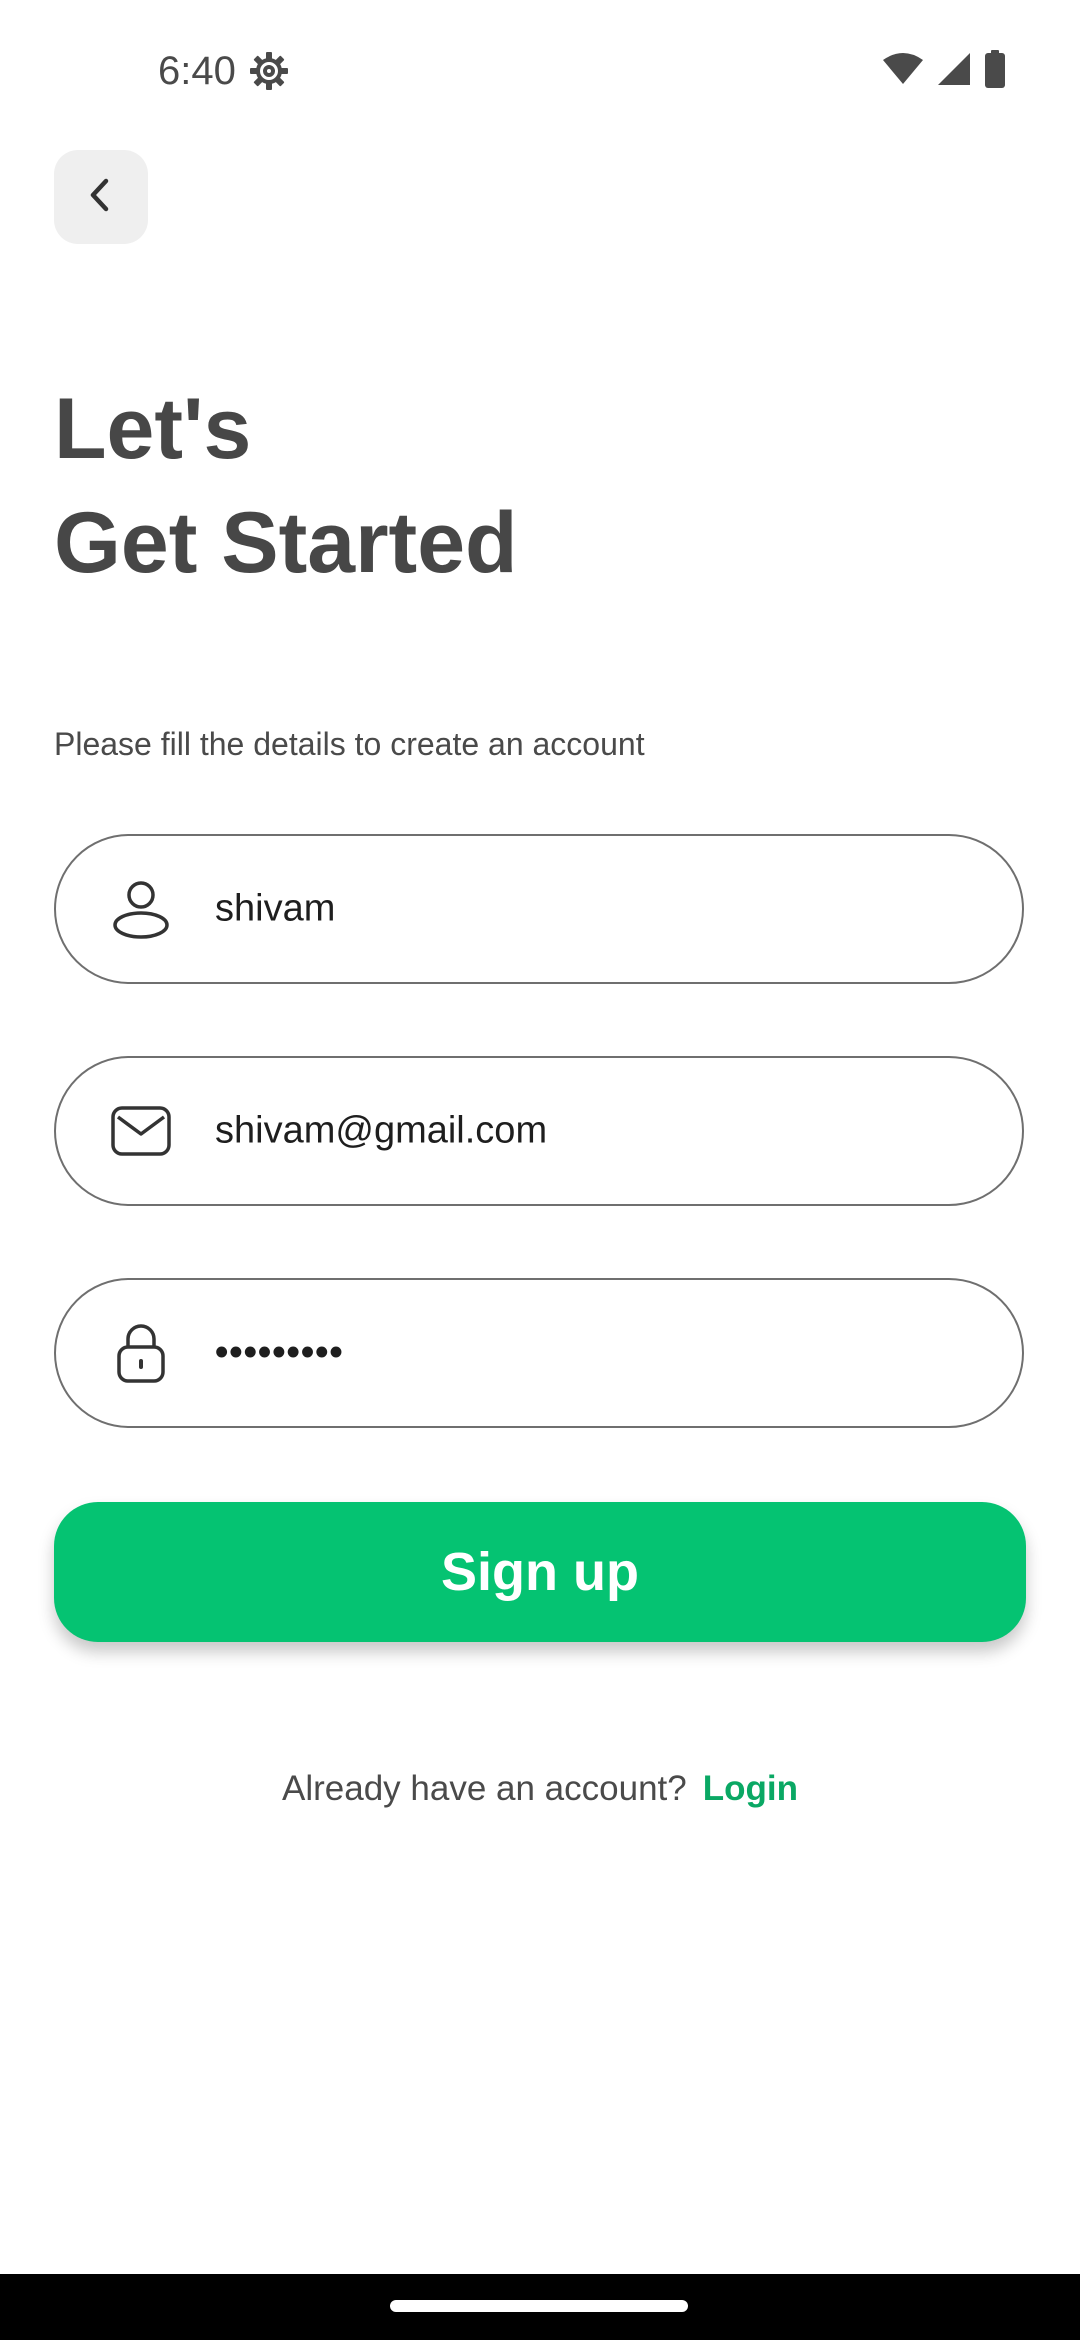 Image resolution: width=1080 pixels, height=2340 pixels. What do you see at coordinates (539, 909) in the screenshot?
I see `name-field: shivam` at bounding box center [539, 909].